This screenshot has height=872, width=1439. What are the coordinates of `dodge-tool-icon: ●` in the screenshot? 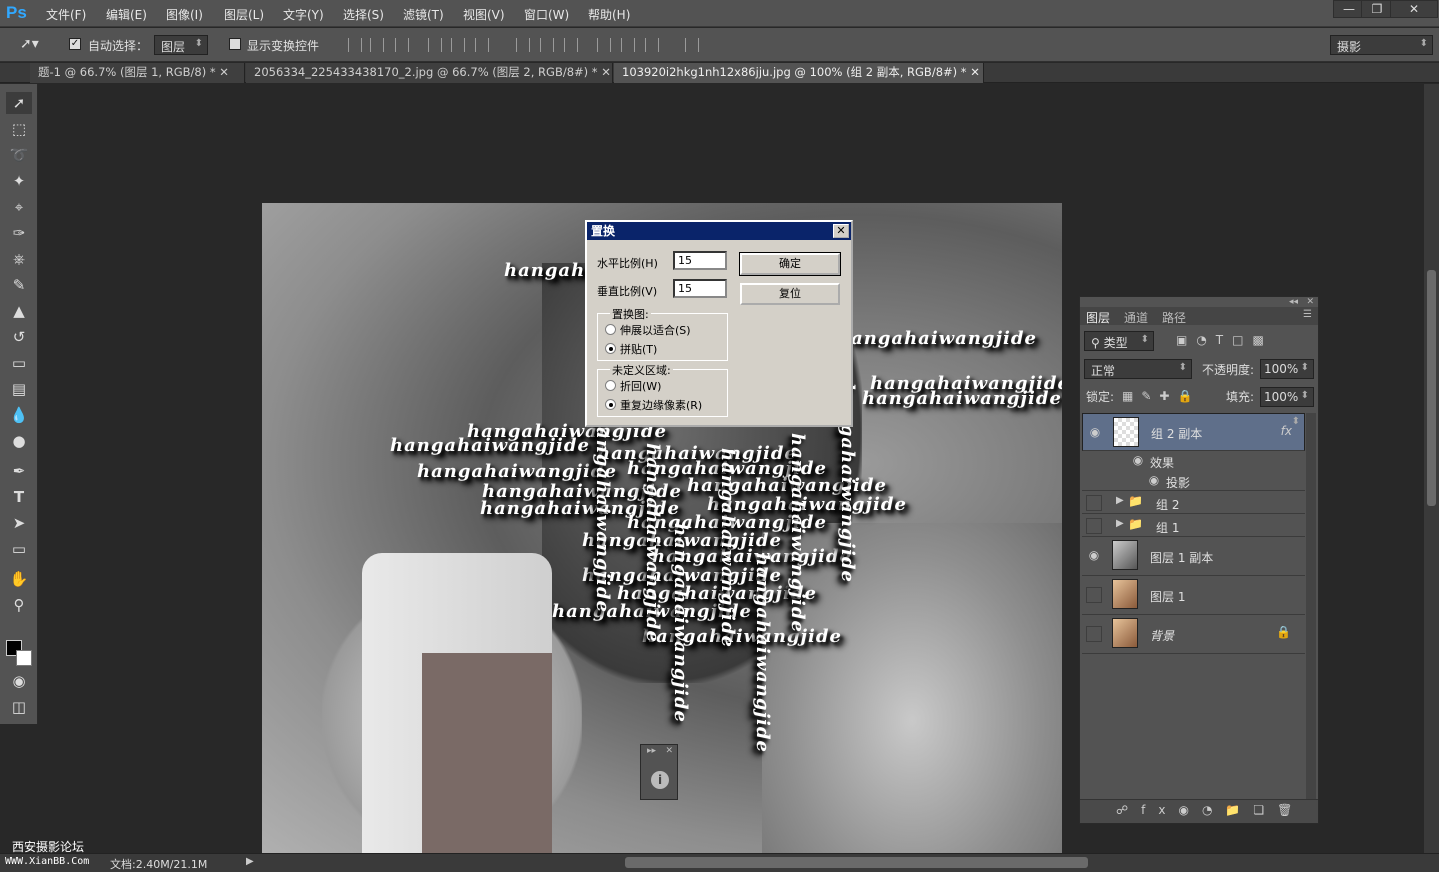 It's located at (19, 441).